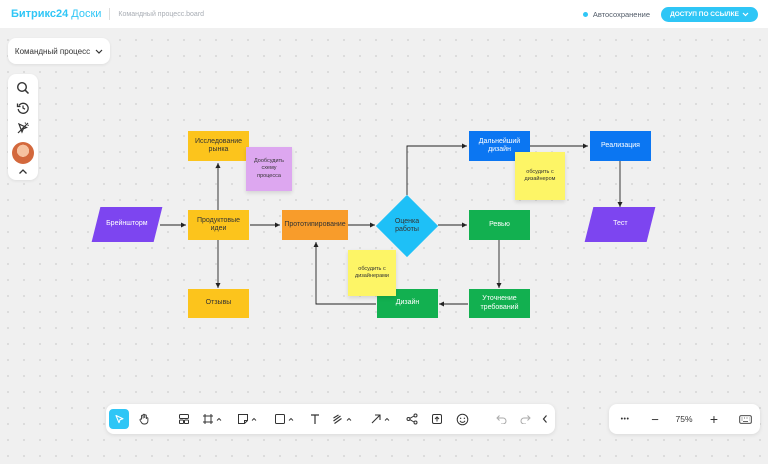 The height and width of the screenshot is (464, 768). I want to click on frame-icon, so click(214, 419).